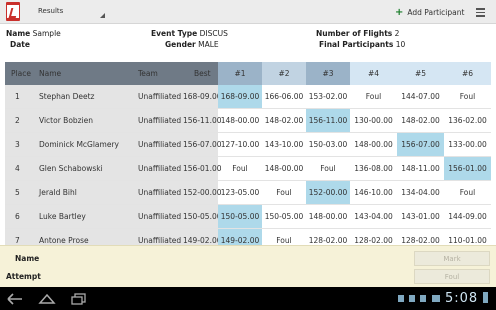 This screenshot has height=310, width=496. What do you see at coordinates (462, 298) in the screenshot?
I see `clock: 5:08` at bounding box center [462, 298].